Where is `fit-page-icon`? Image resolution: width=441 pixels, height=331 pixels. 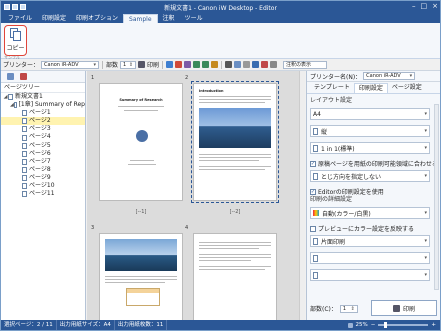
fit-page-icon is located at coordinates (350, 325).